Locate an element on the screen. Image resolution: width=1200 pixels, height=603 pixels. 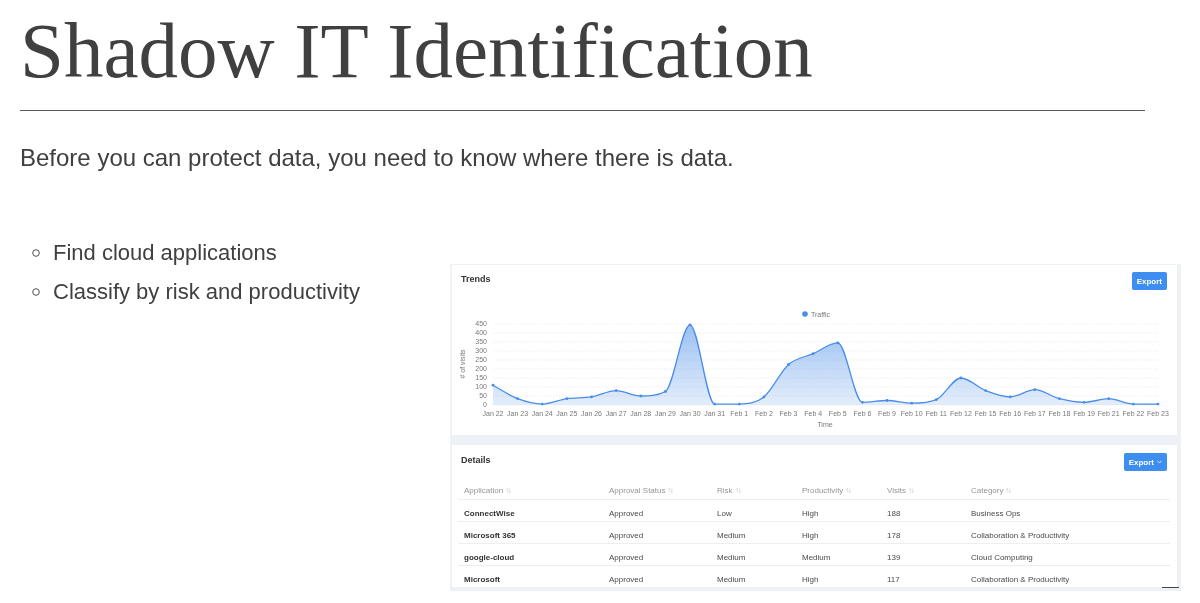
column-header: Productivity is located at coordinates (823, 491).